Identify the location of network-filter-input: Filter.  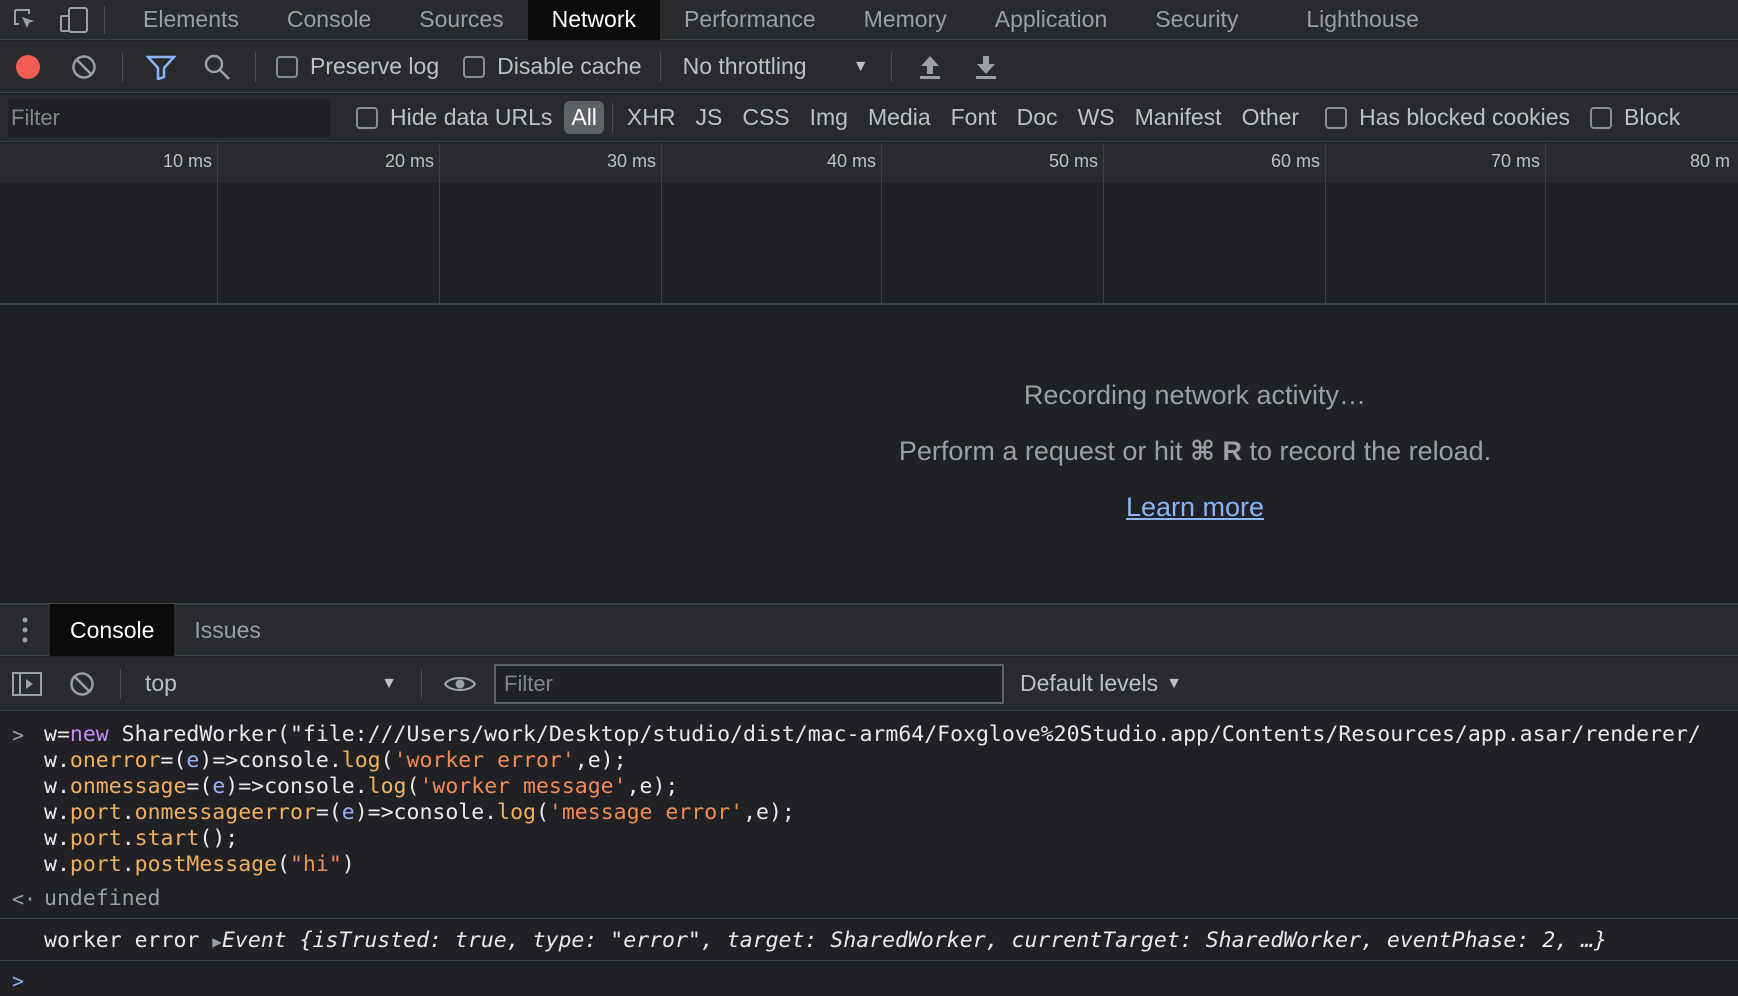
(169, 117).